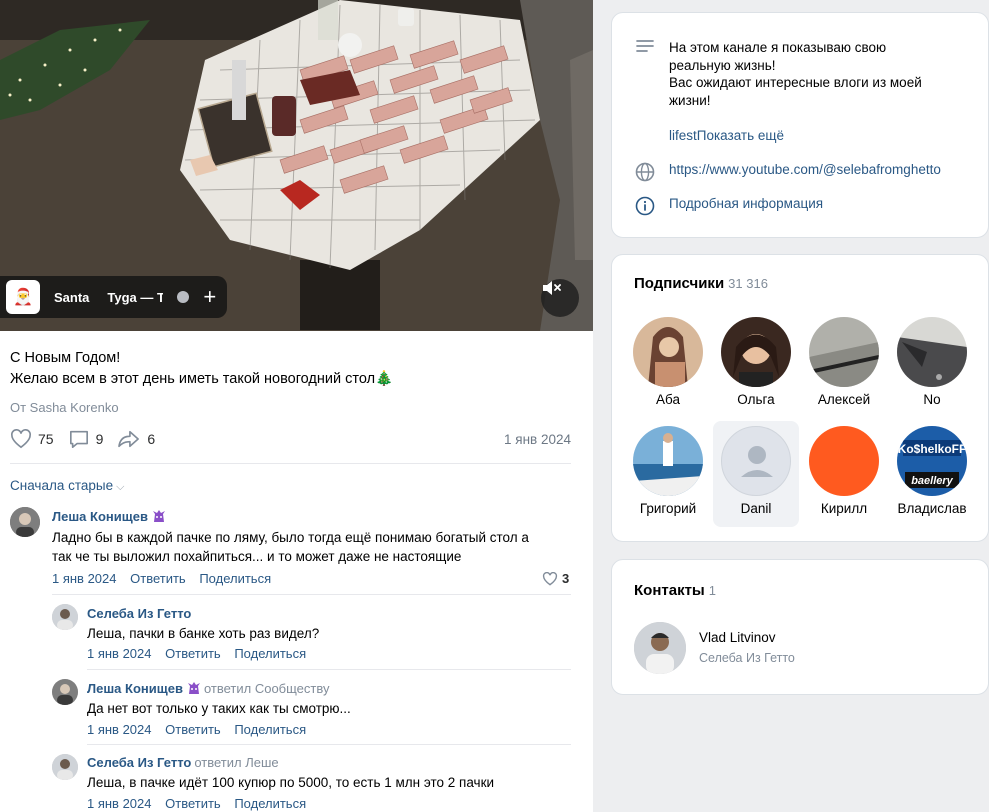  I want to click on comment-author: Селеба Из Гетто ответил Леше, so click(183, 762).